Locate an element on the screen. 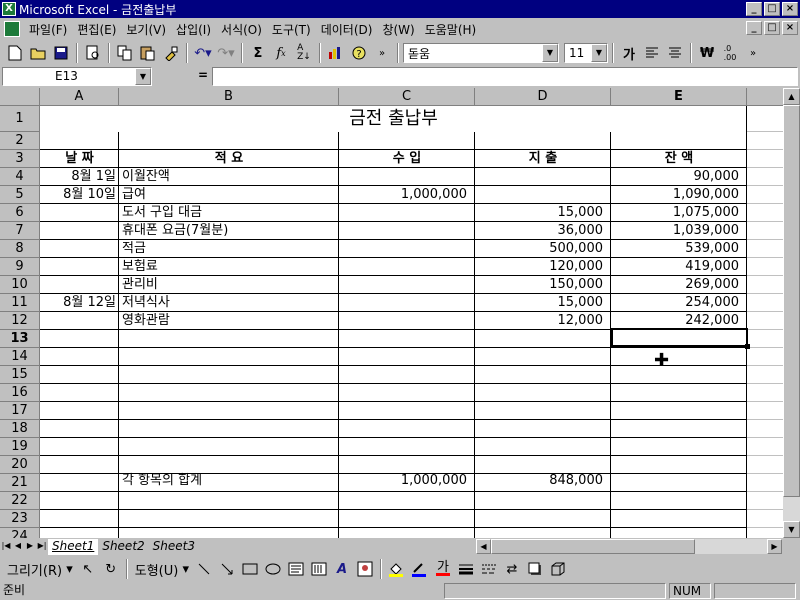 Image resolution: width=800 pixels, height=600 pixels. cell-expense: 500,000 is located at coordinates (543, 249).